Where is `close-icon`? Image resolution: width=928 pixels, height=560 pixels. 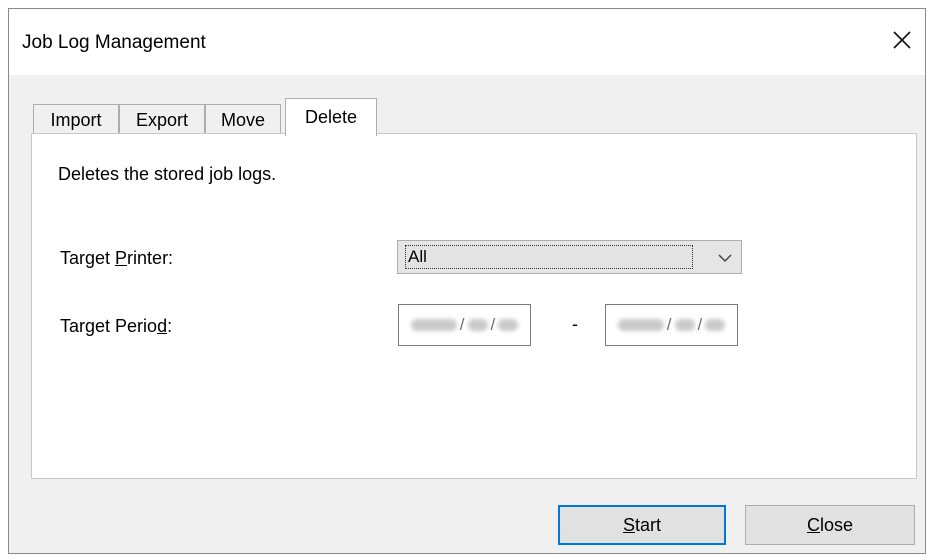 close-icon is located at coordinates (902, 40).